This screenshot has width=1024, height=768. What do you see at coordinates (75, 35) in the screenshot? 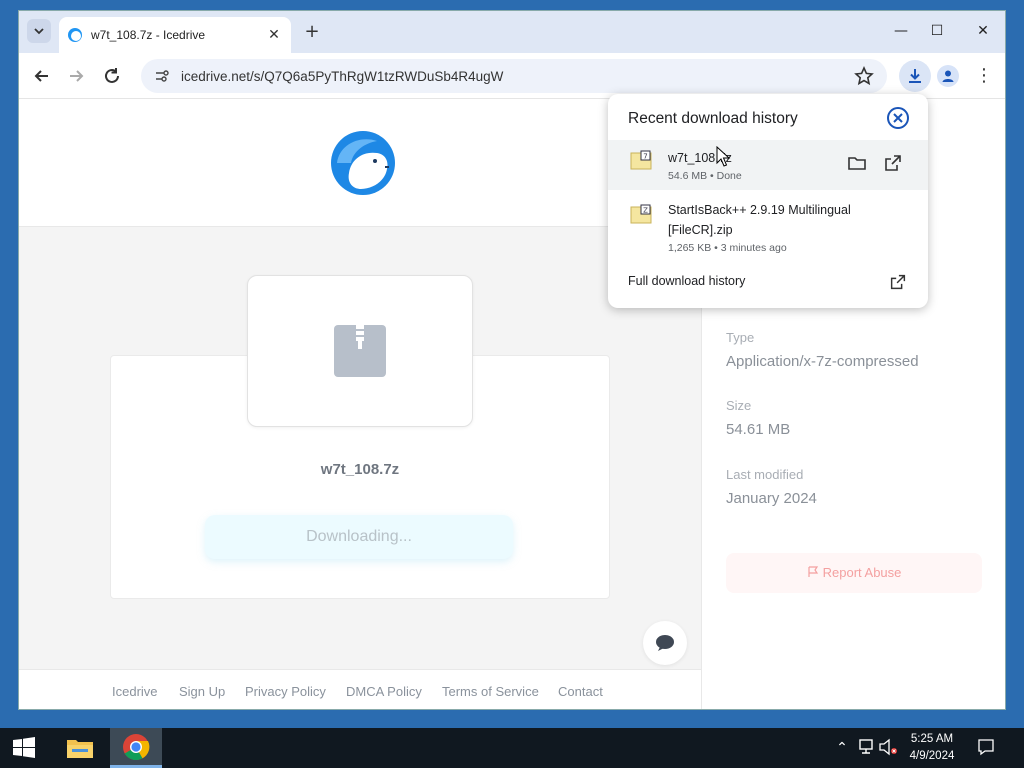
I see `icedrive-favicon-icon` at bounding box center [75, 35].